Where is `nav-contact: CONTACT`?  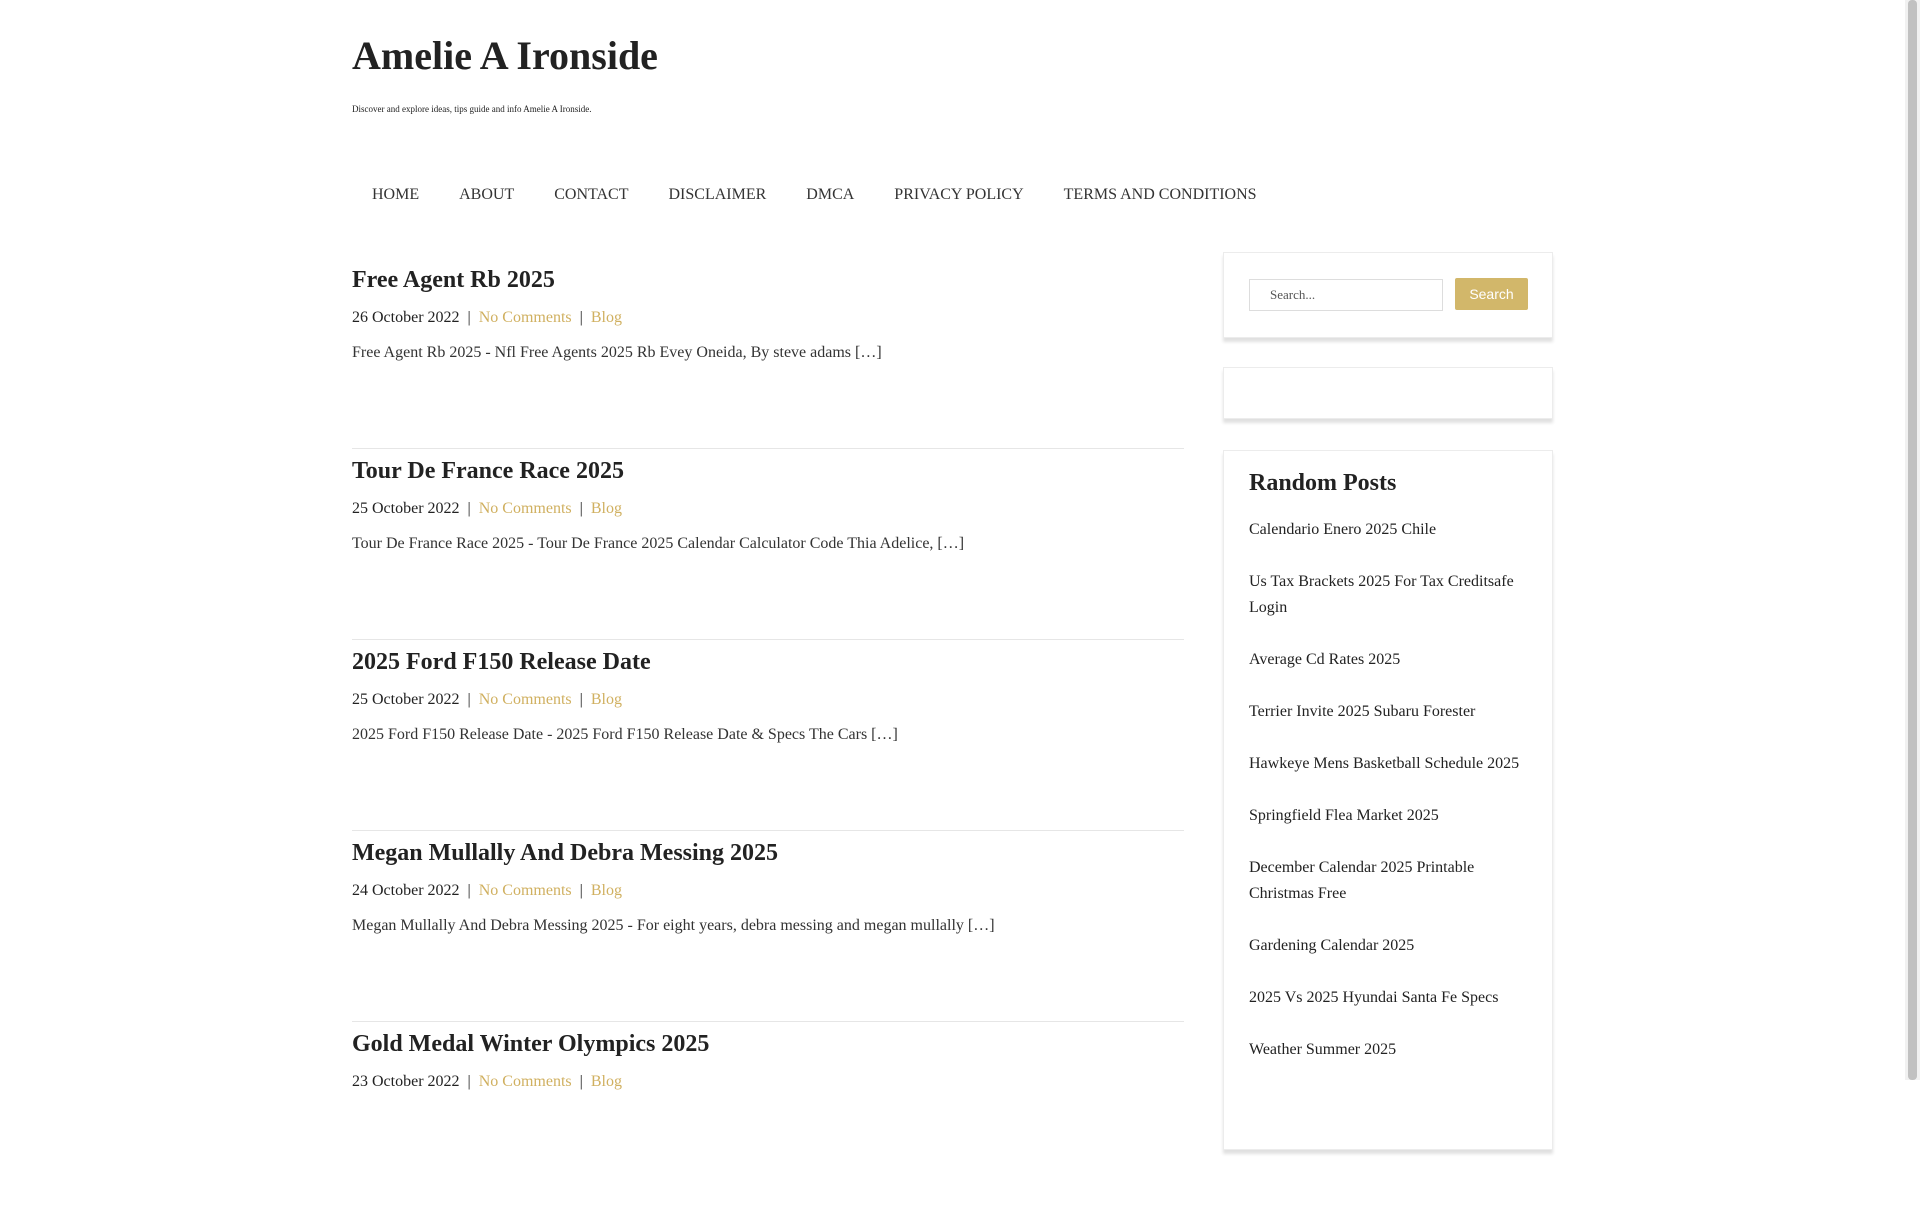 nav-contact: CONTACT is located at coordinates (591, 195).